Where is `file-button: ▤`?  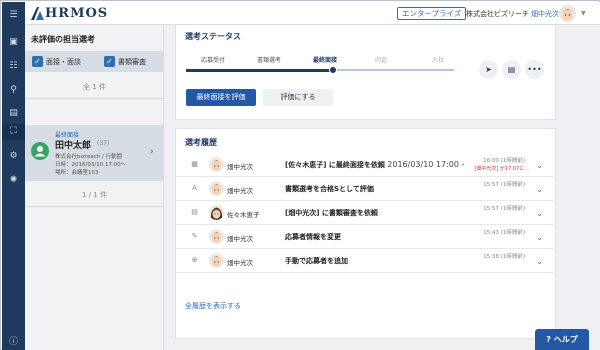 file-button: ▤ is located at coordinates (511, 69).